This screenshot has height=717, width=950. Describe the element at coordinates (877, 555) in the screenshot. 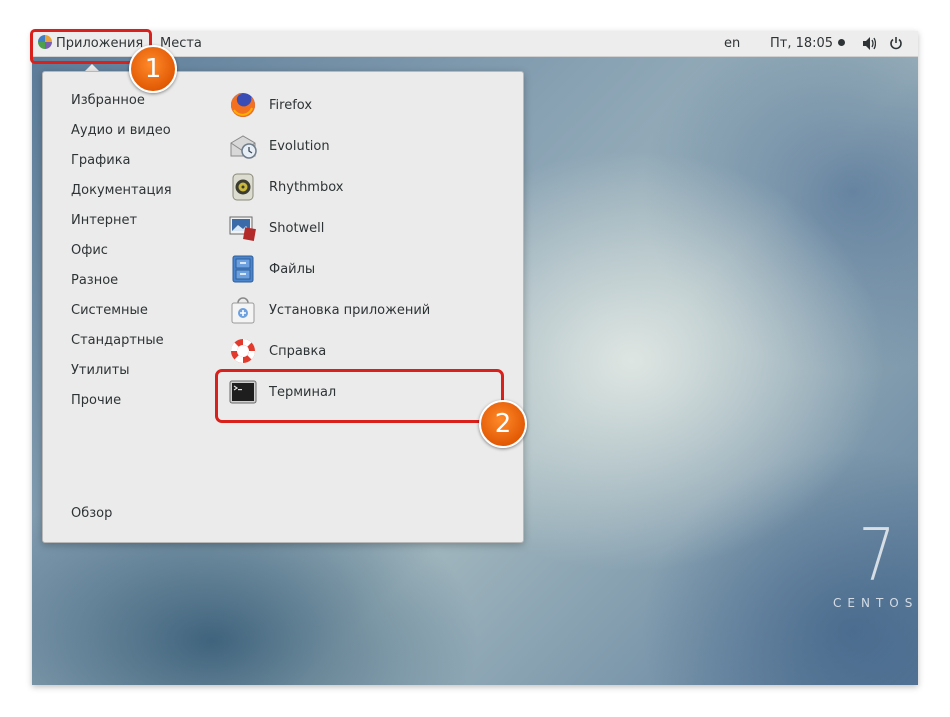

I see `centos-version-logo: 7` at that location.